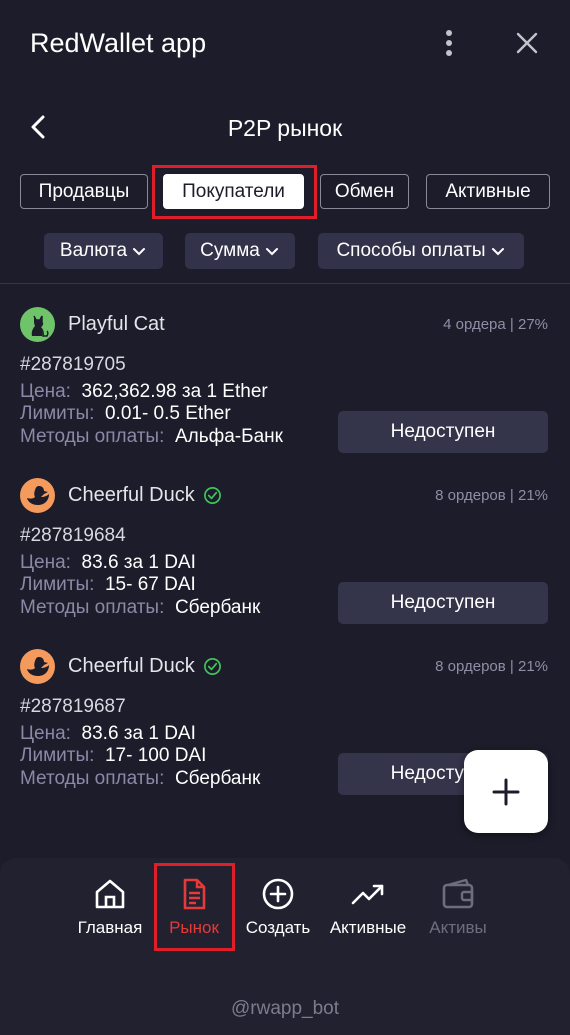 Image resolution: width=570 pixels, height=1035 pixels. I want to click on bot-handle: @rwapp_bot, so click(285, 1009).